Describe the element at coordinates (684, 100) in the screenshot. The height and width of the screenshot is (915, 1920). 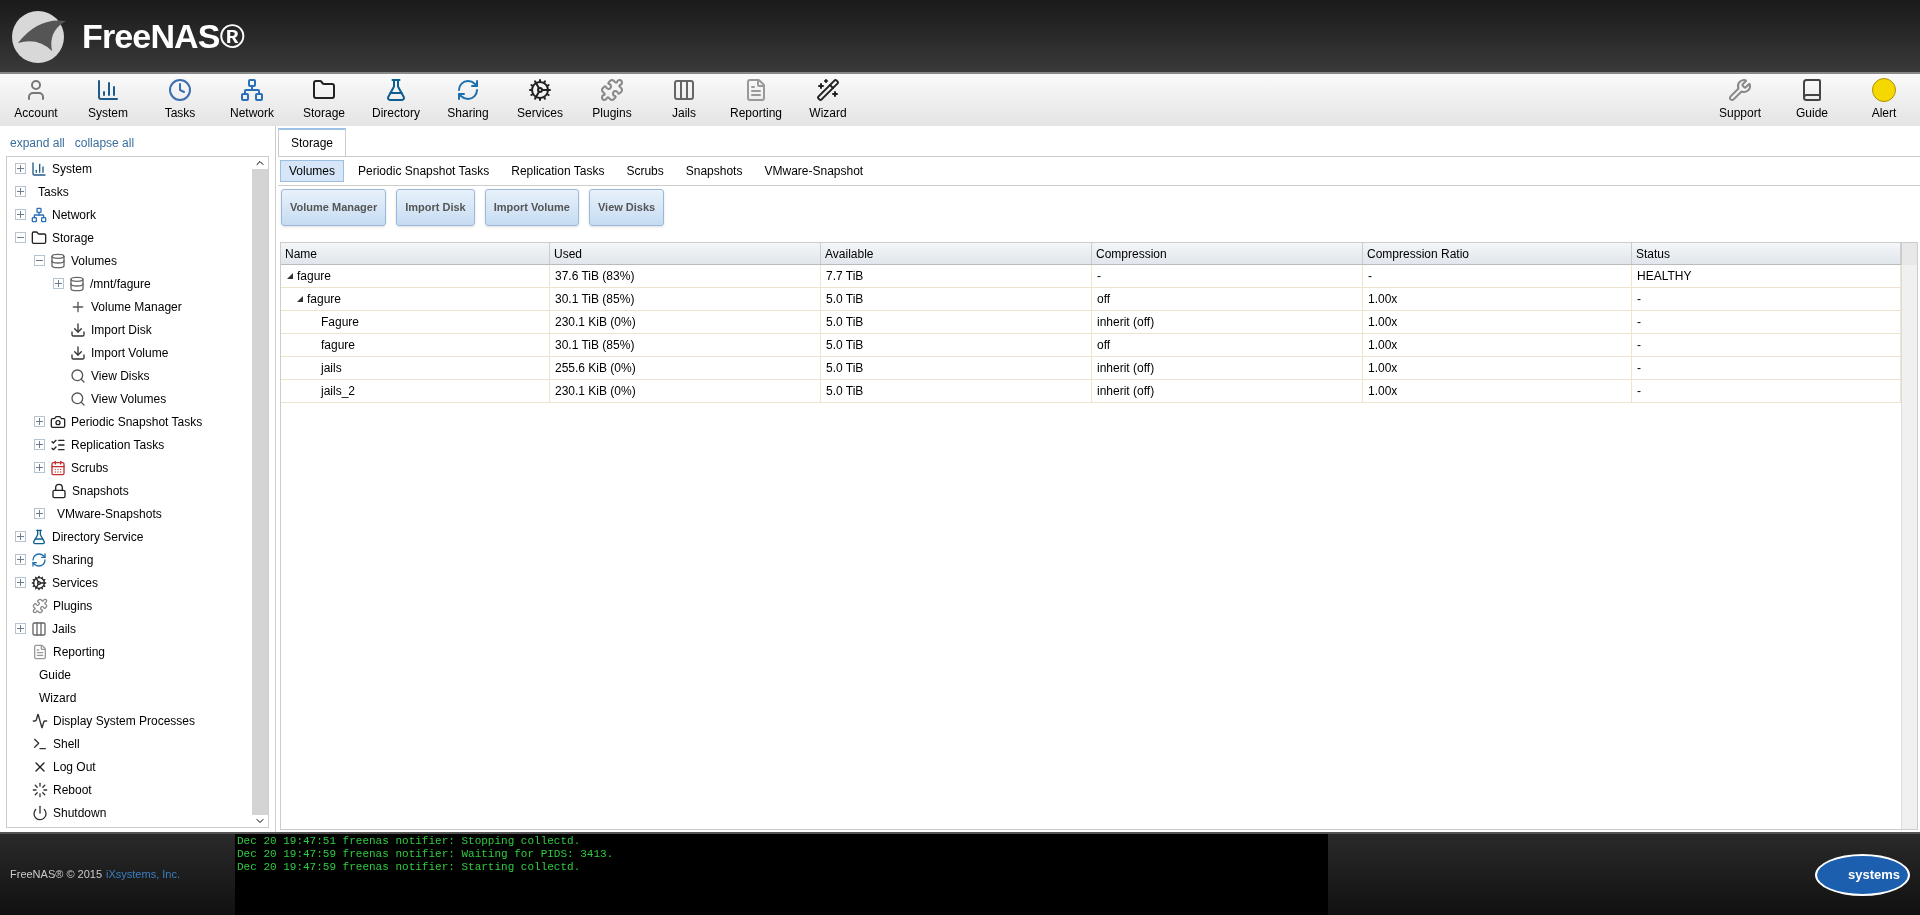
I see `toolbar-button: Jails` at that location.